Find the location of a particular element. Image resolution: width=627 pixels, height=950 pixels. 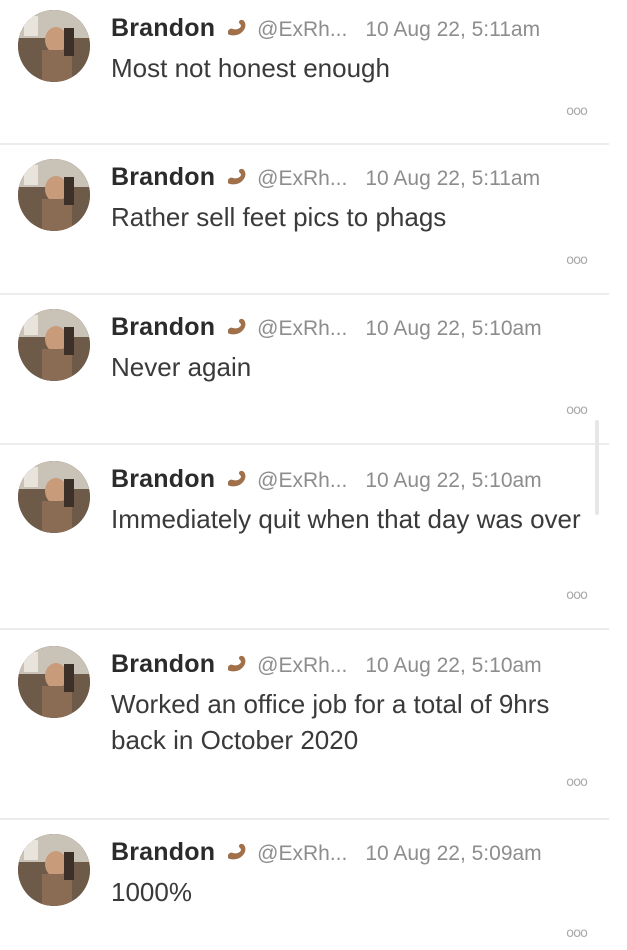

tweet-text: Most not honest enough is located at coordinates (250, 68).